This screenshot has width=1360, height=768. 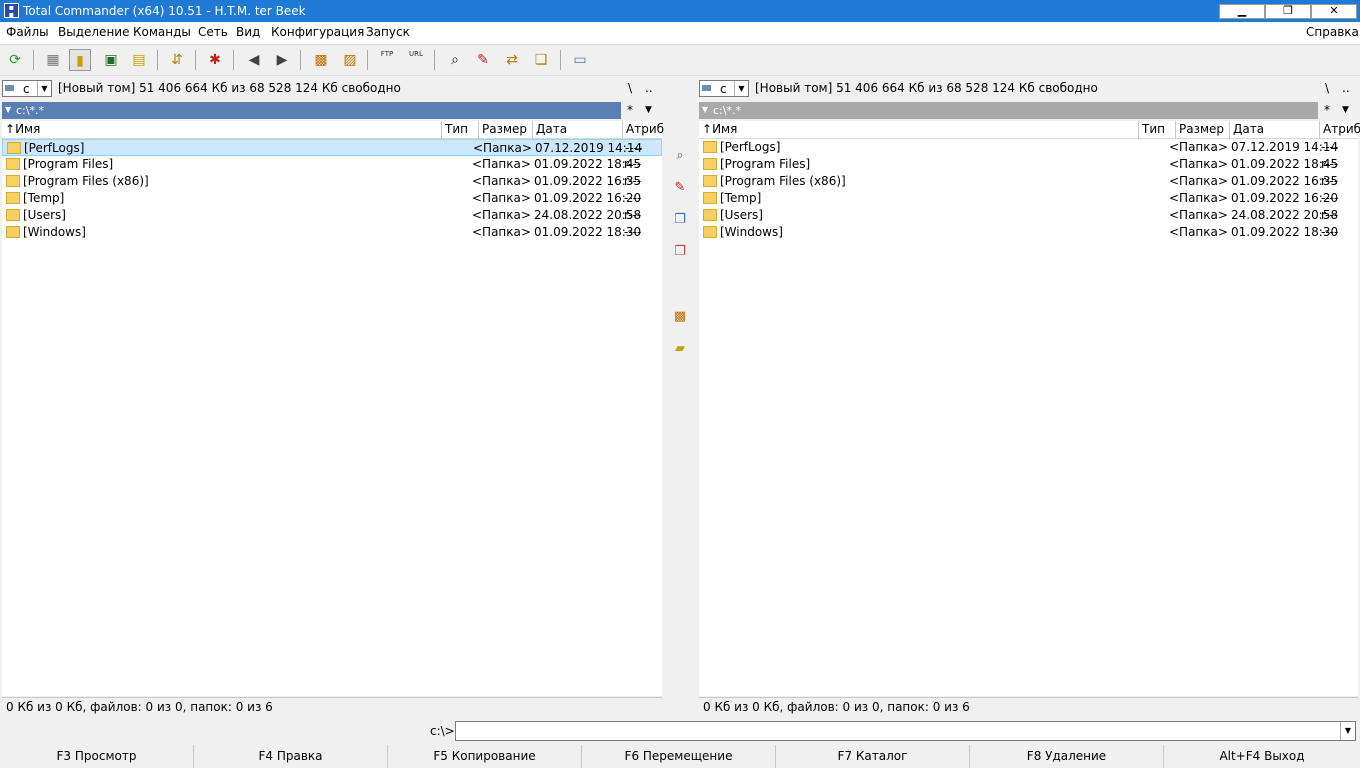 I want to click on detailed-view-icon: ▮, so click(x=80, y=60).